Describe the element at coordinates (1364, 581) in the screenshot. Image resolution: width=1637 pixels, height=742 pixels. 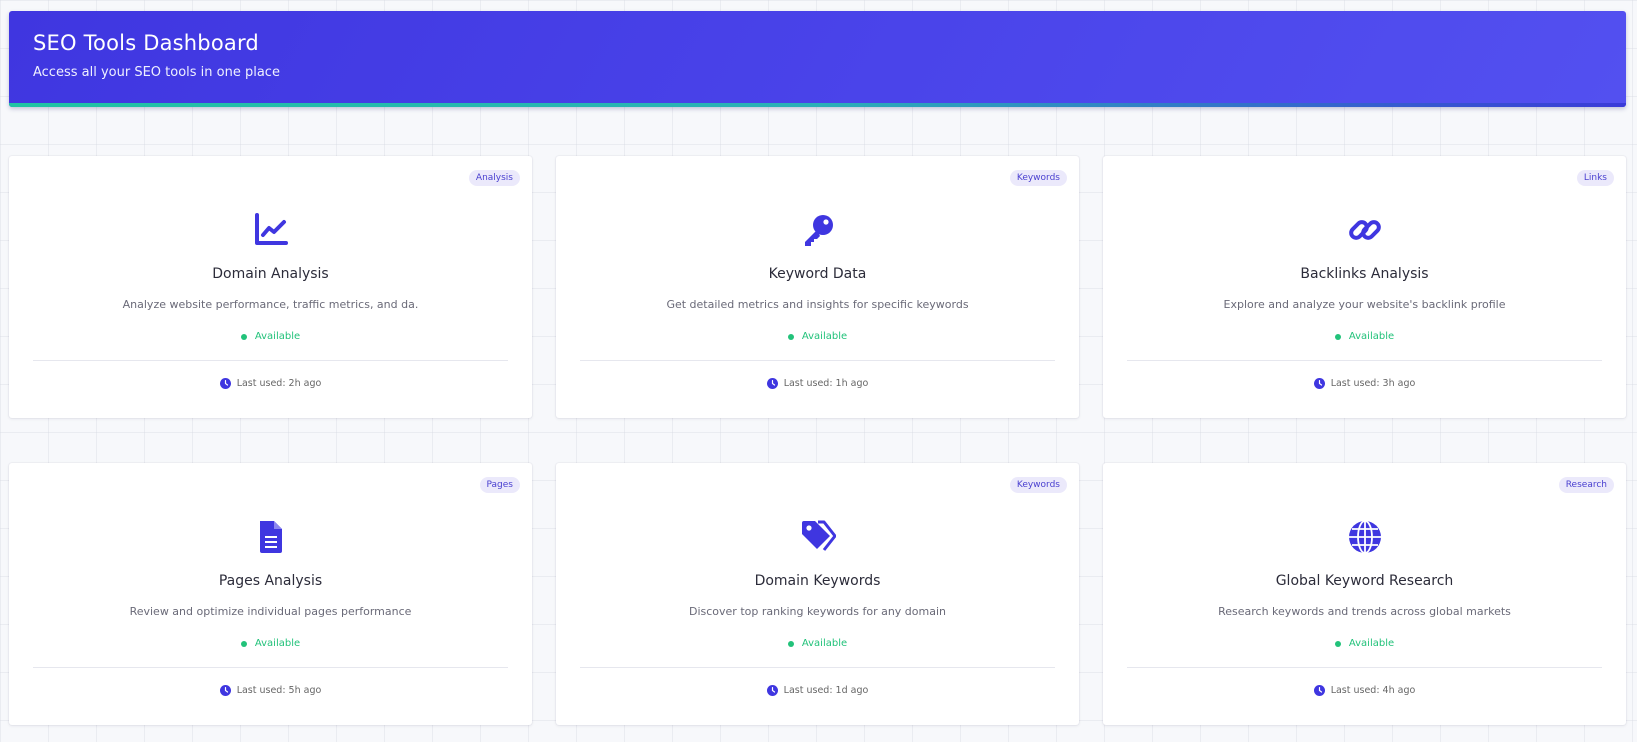
I see `tool-title: Global Keyword Research` at that location.